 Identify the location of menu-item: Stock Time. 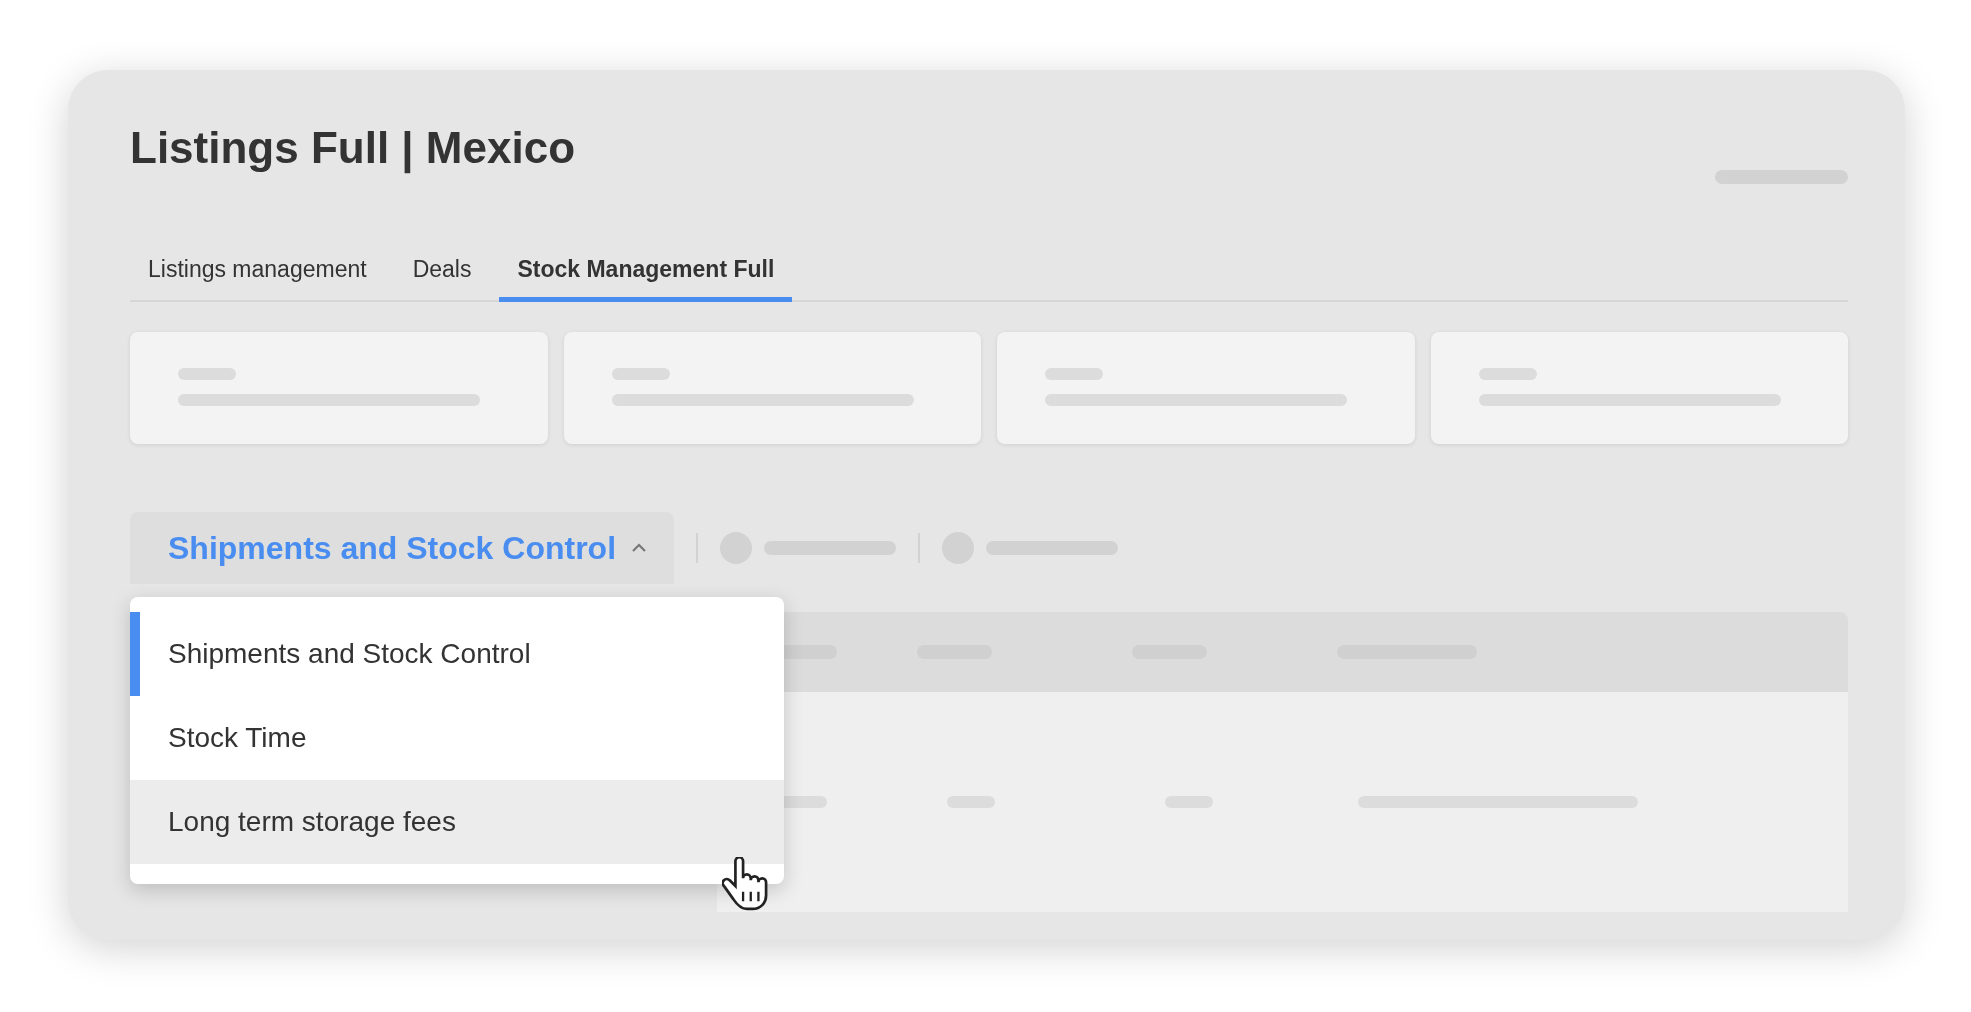
(457, 738).